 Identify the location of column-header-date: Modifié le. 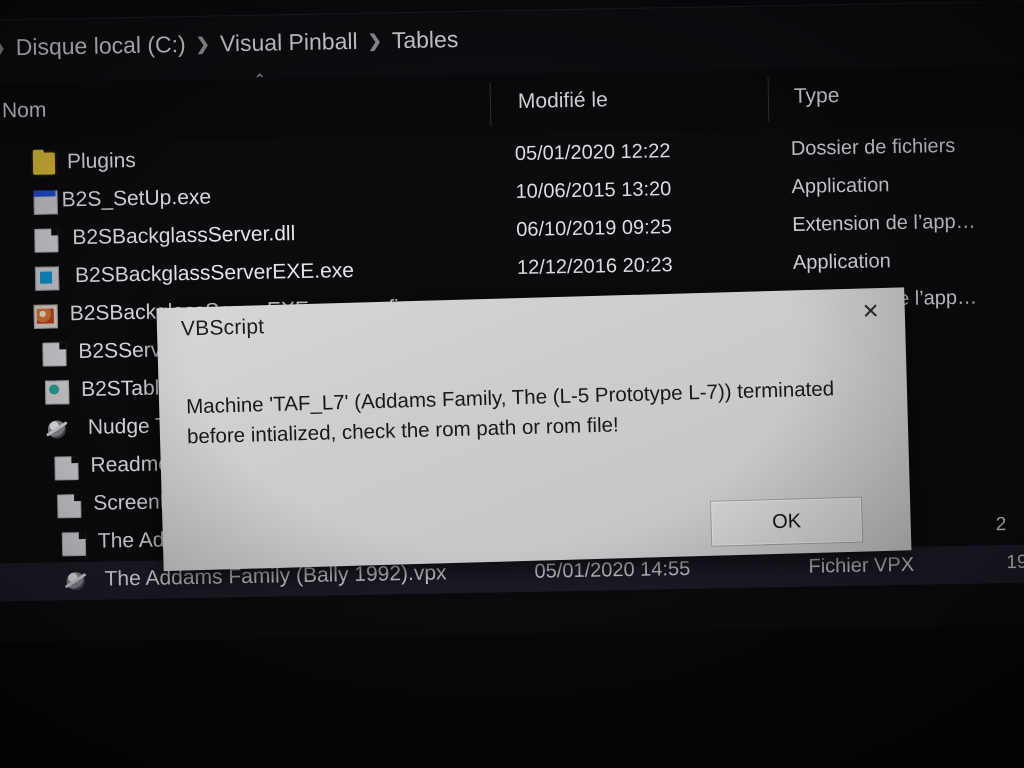
(563, 101).